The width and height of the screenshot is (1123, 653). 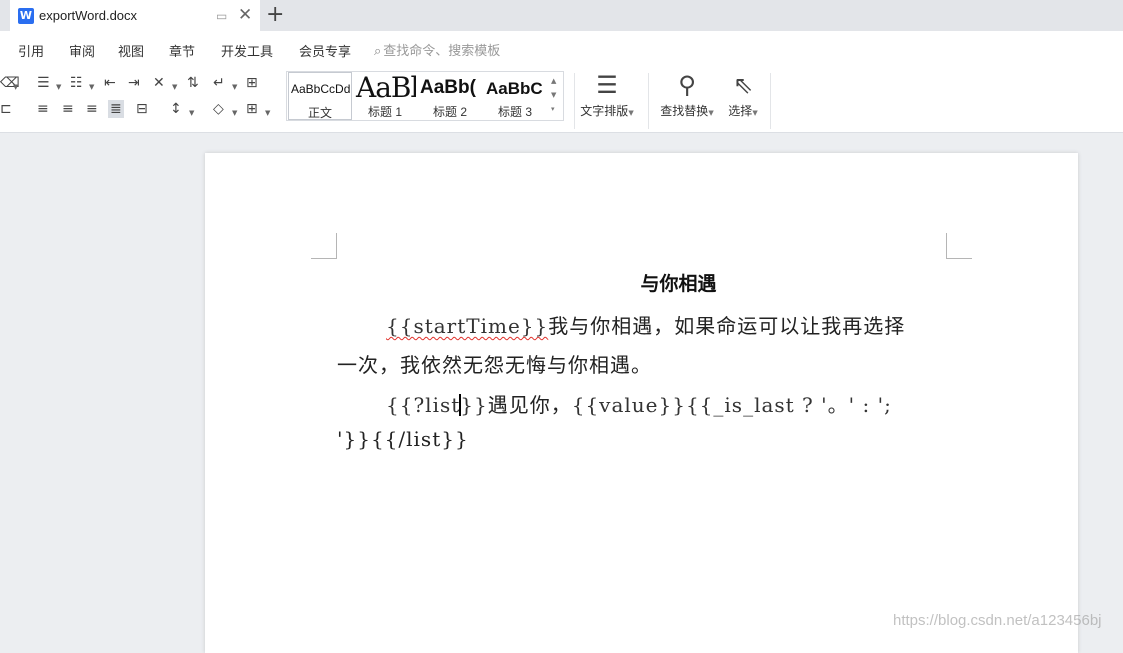 What do you see at coordinates (959, 246) in the screenshot?
I see `margin-corner-top-right` at bounding box center [959, 246].